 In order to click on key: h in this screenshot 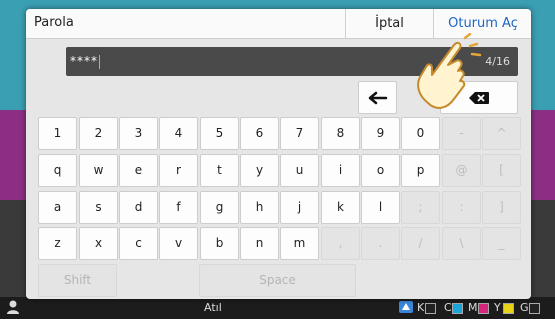, I will do `click(259, 207)`.